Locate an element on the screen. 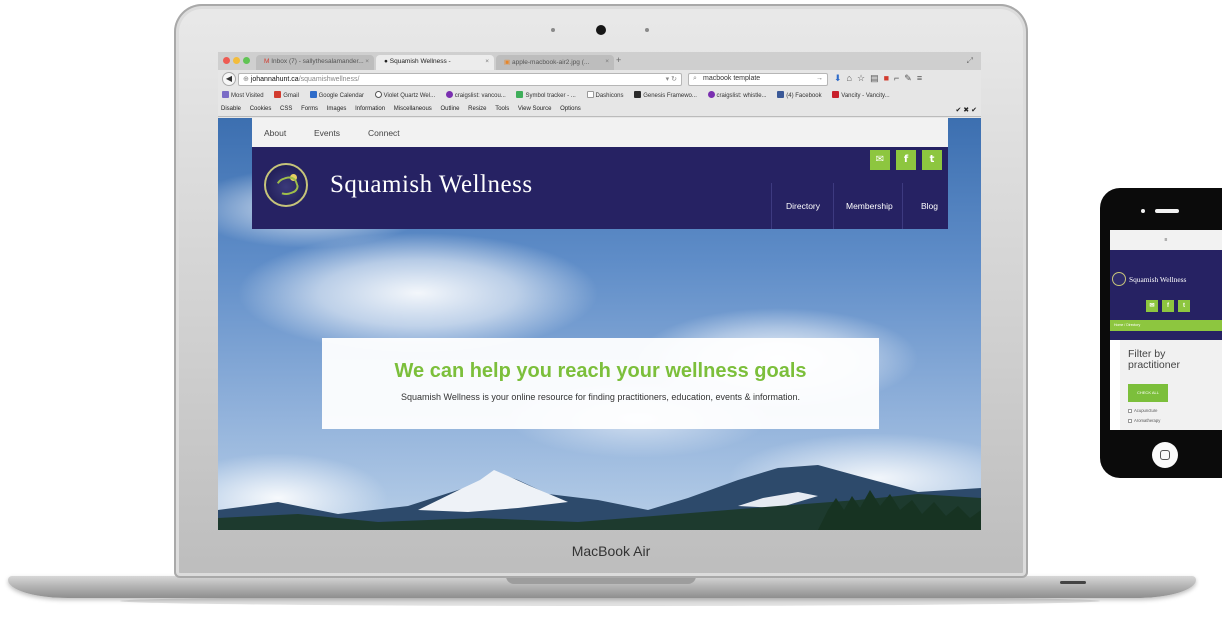  menu-icon: ≡ is located at coordinates (922, 78).